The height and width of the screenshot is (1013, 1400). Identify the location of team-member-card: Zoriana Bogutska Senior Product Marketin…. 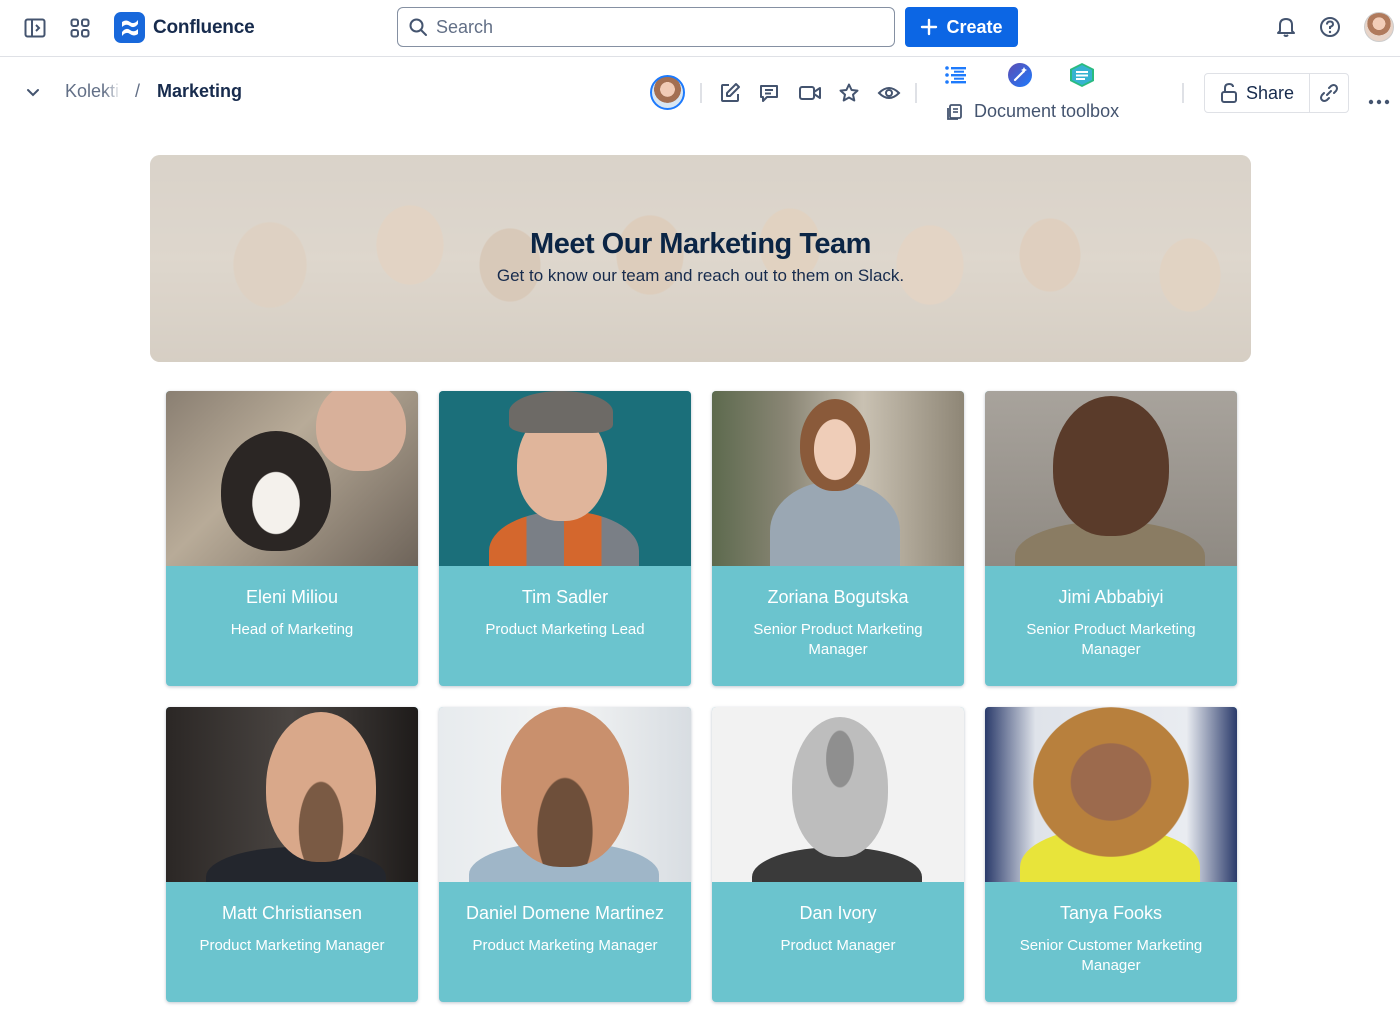
(838, 538).